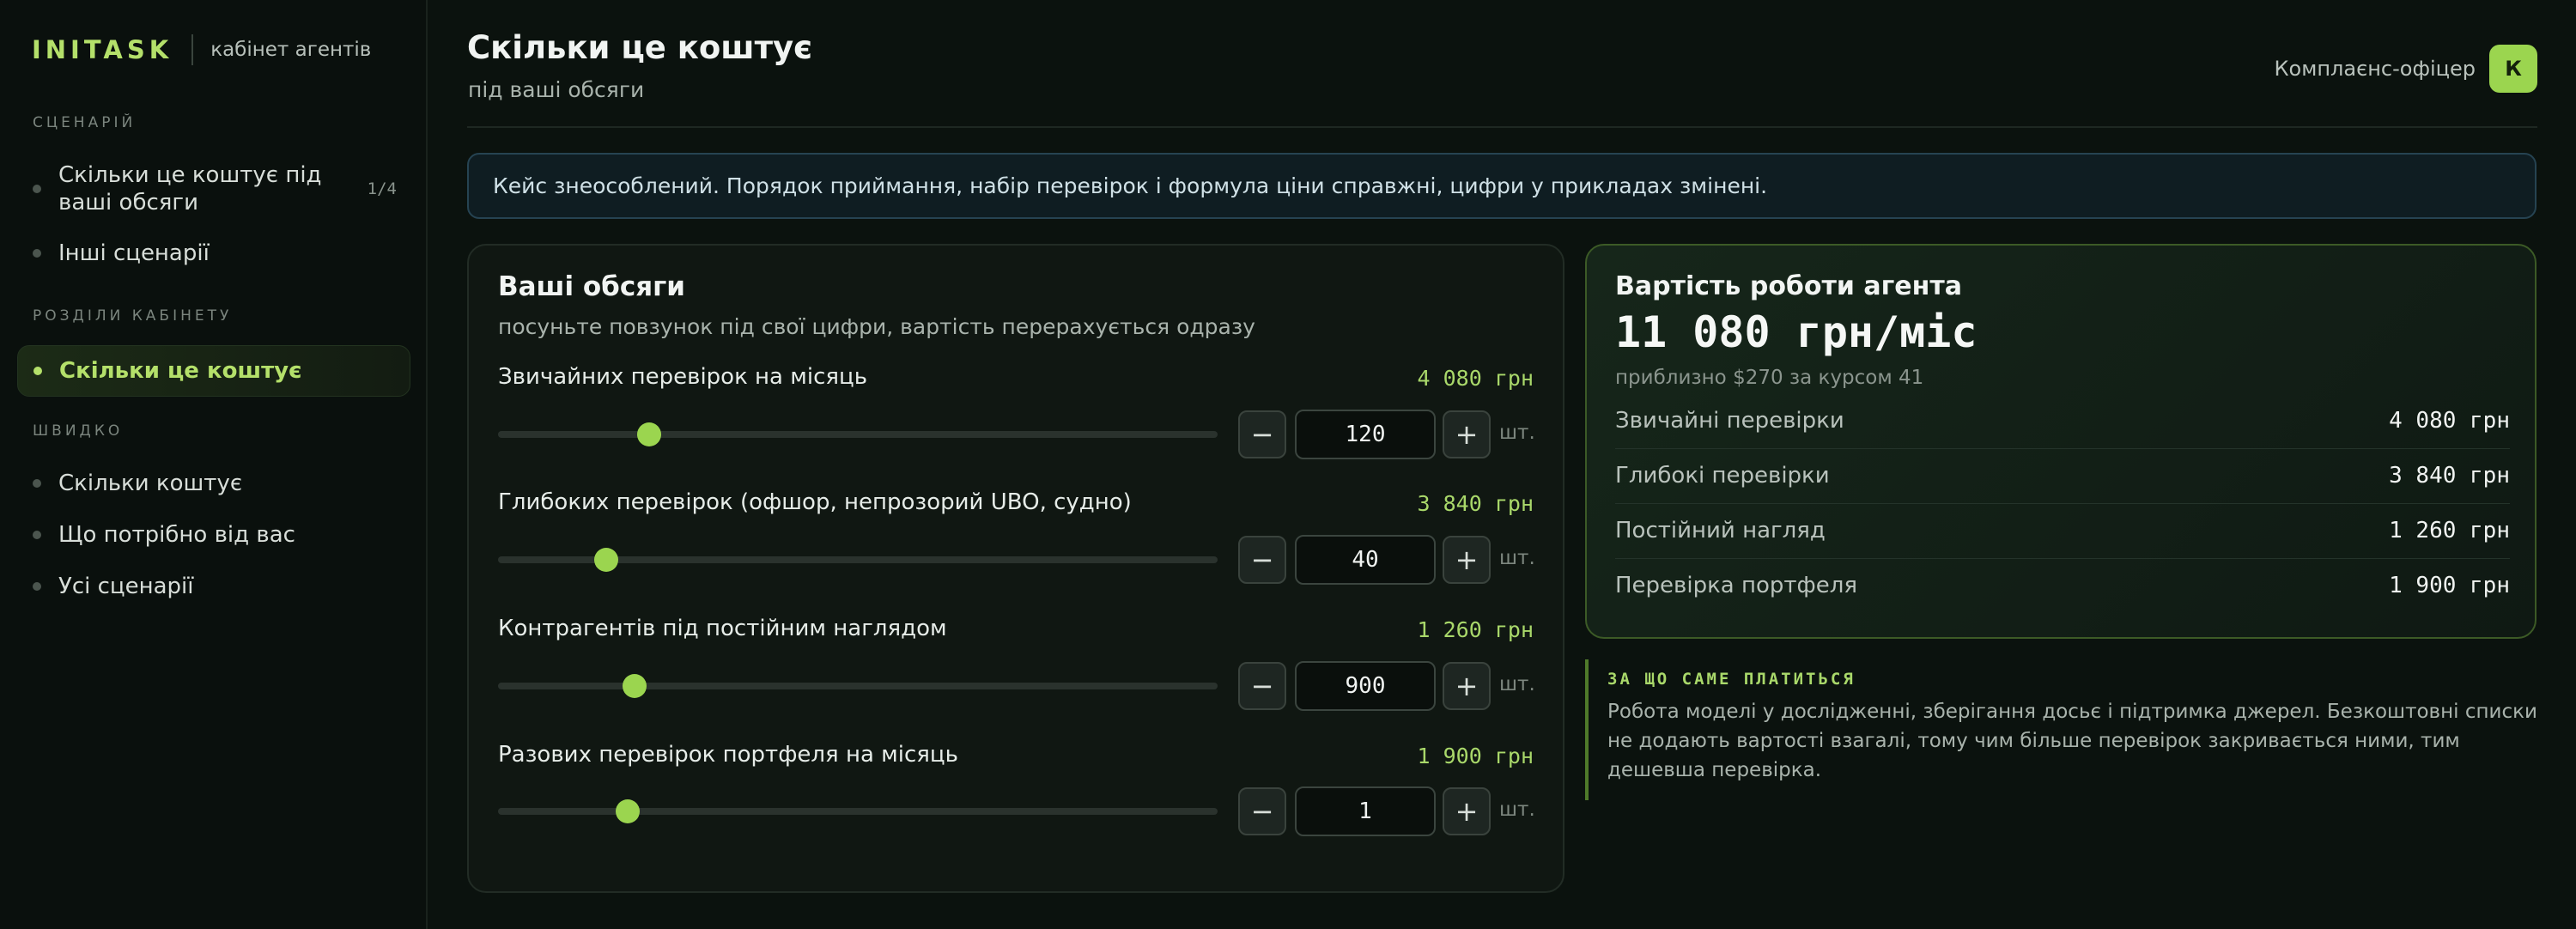 Image resolution: width=2576 pixels, height=929 pixels. Describe the element at coordinates (1737, 585) in the screenshot. I see `cost-row-label: Перевірка портфеля` at that location.